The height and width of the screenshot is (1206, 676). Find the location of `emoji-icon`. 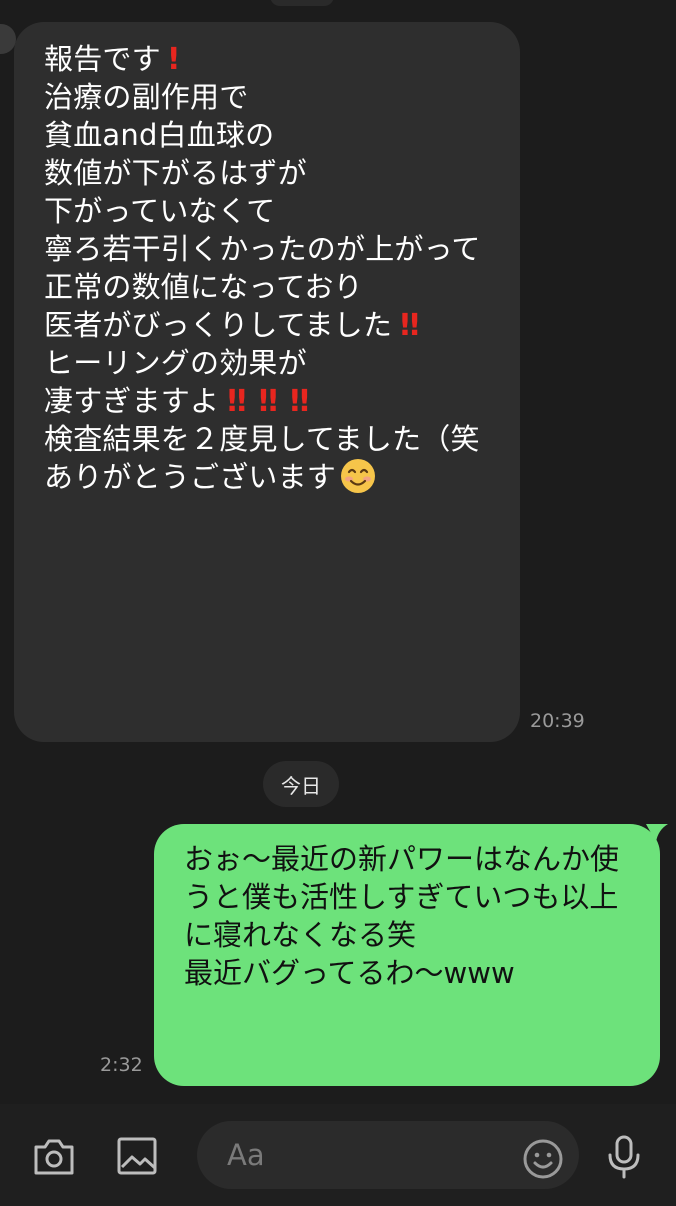

emoji-icon is located at coordinates (543, 1159).